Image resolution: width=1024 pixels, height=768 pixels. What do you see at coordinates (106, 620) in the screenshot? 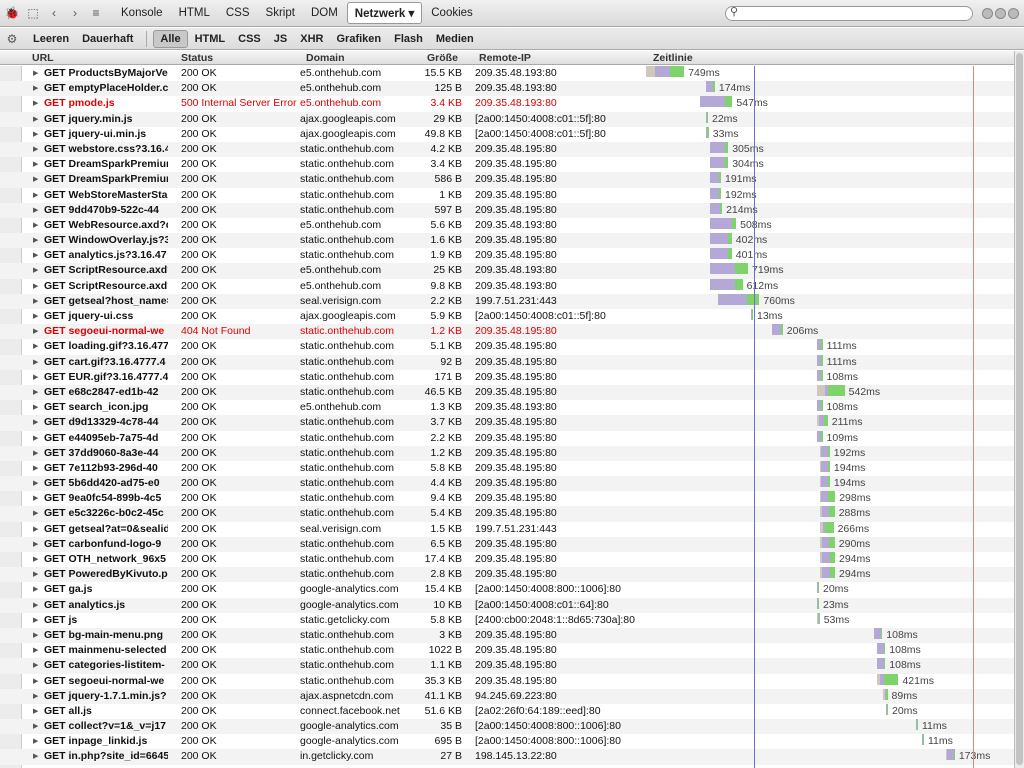
I see `request-url: GET js` at bounding box center [106, 620].